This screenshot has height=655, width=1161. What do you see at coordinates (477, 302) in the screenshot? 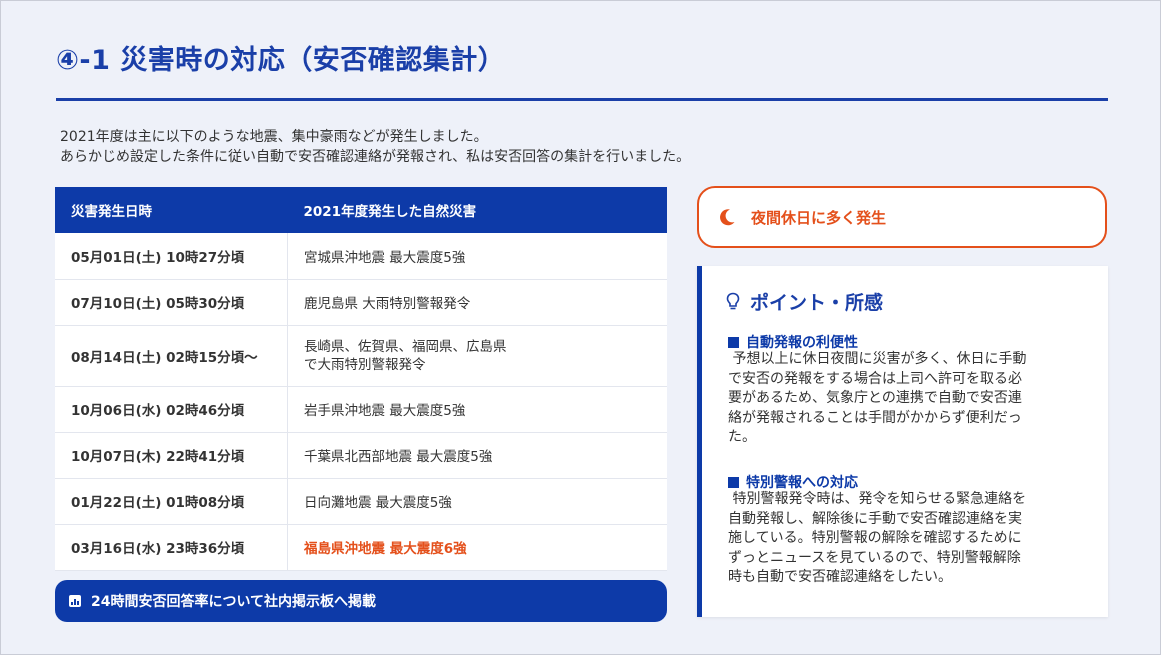
I see `row-event: 鹿児島県 大雨特別警報発令` at bounding box center [477, 302].